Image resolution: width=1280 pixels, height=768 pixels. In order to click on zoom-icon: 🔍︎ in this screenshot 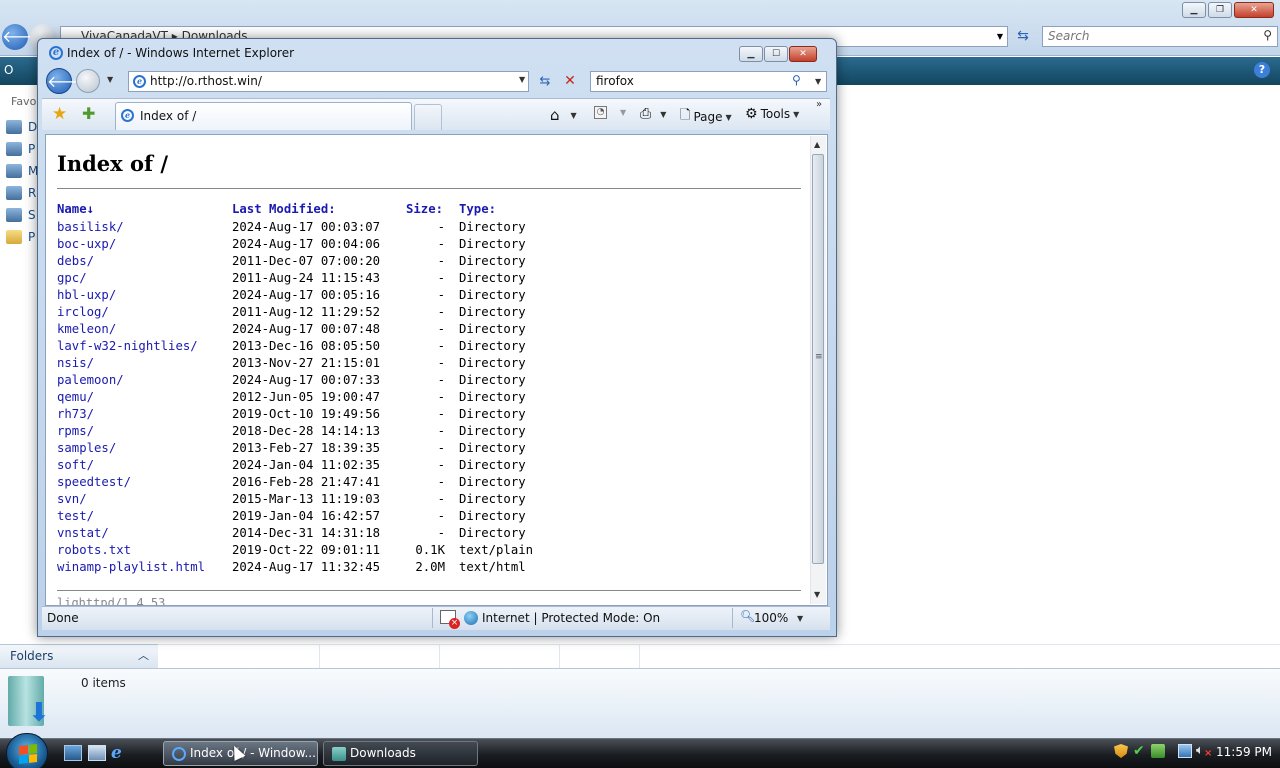, I will do `click(747, 616)`.